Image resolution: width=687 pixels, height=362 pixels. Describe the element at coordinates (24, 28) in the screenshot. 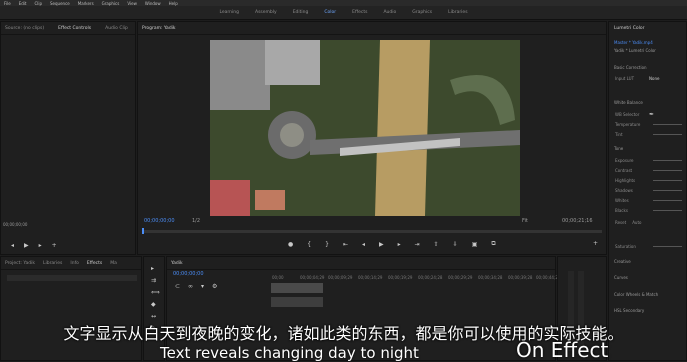

I see `tab-source: Source: (no clips)` at that location.